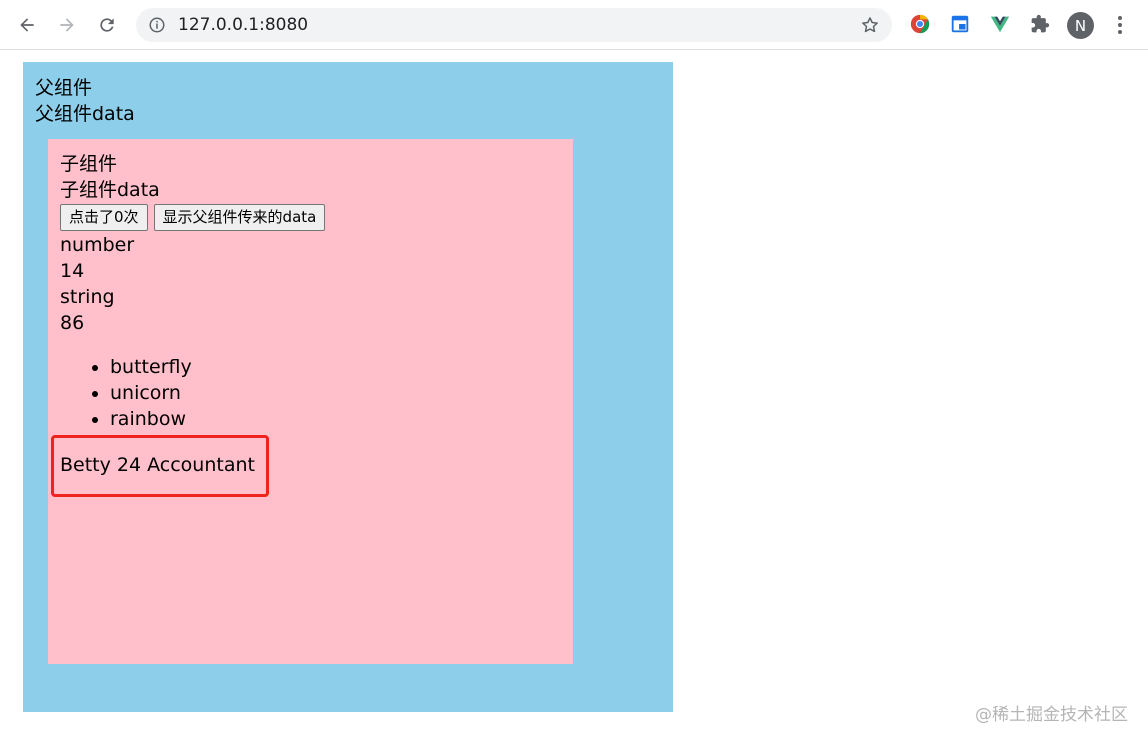 The height and width of the screenshot is (743, 1148). I want to click on list-item: butterfly, so click(335, 367).